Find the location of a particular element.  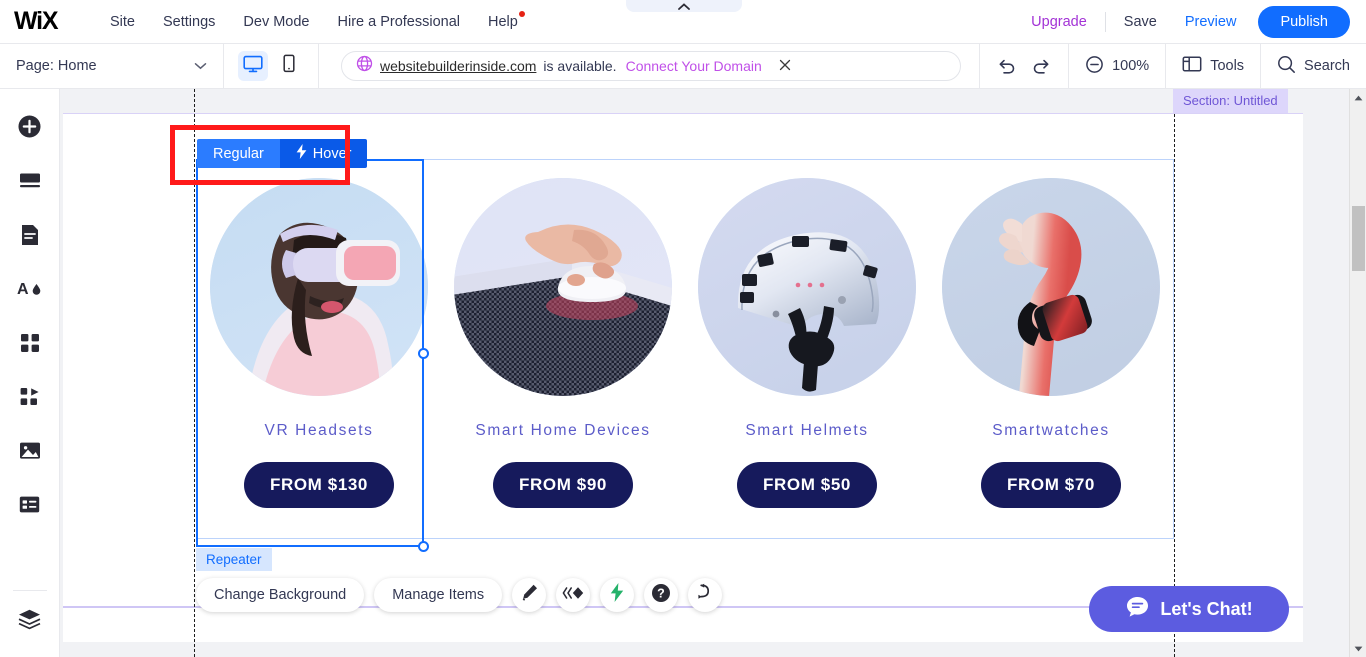

component-toolbar: Change Background Manage Items ? is located at coordinates (459, 595).